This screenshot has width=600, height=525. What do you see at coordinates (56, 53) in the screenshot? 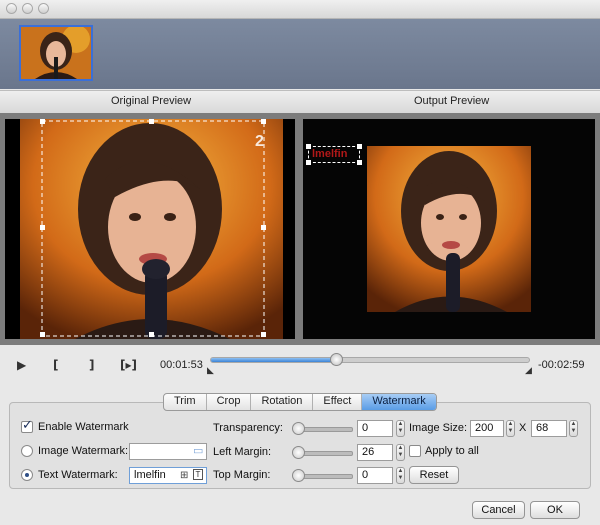
I see `clip-thumbnail` at bounding box center [56, 53].